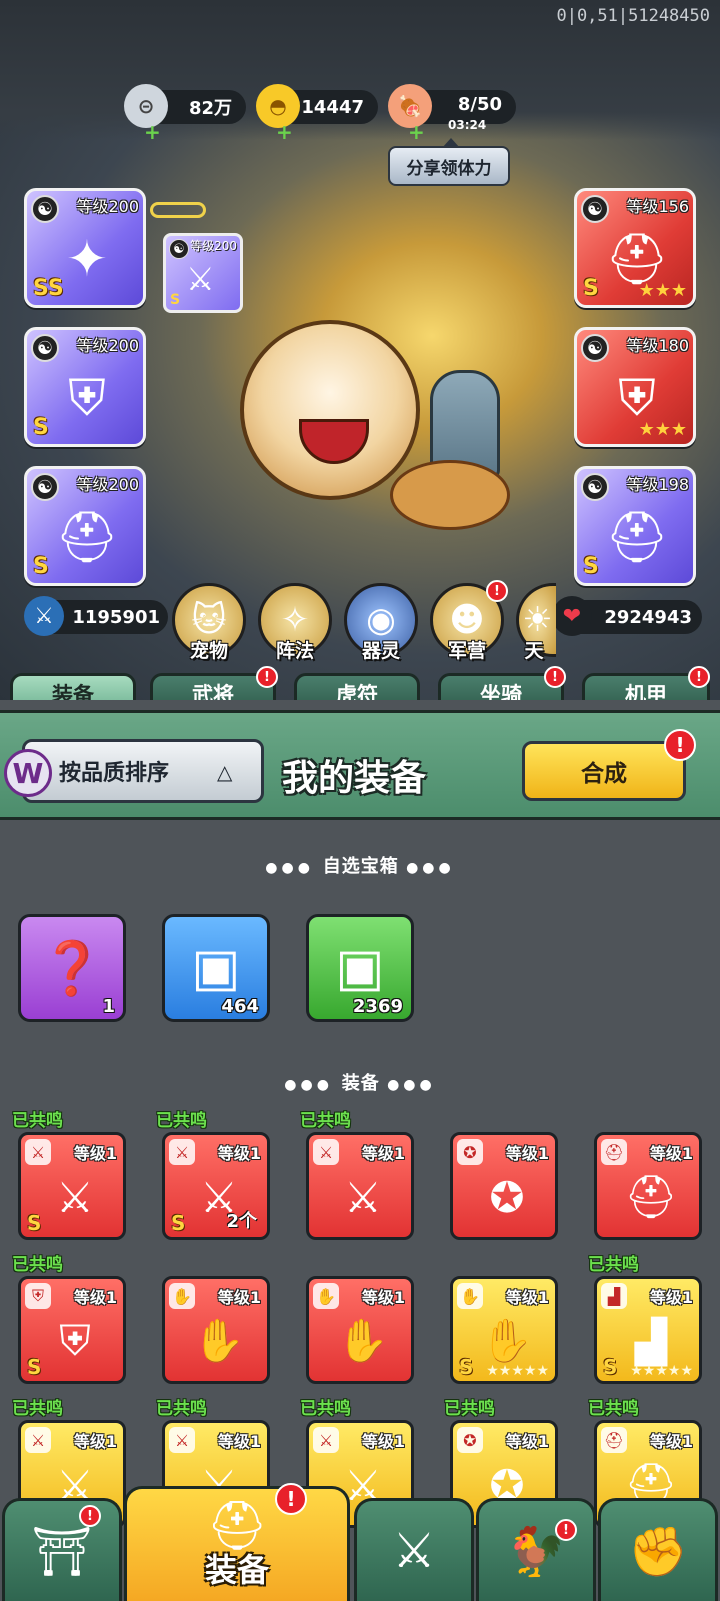 The width and height of the screenshot is (720, 1601). I want to click on tab-equipment: 装备, so click(73, 686).